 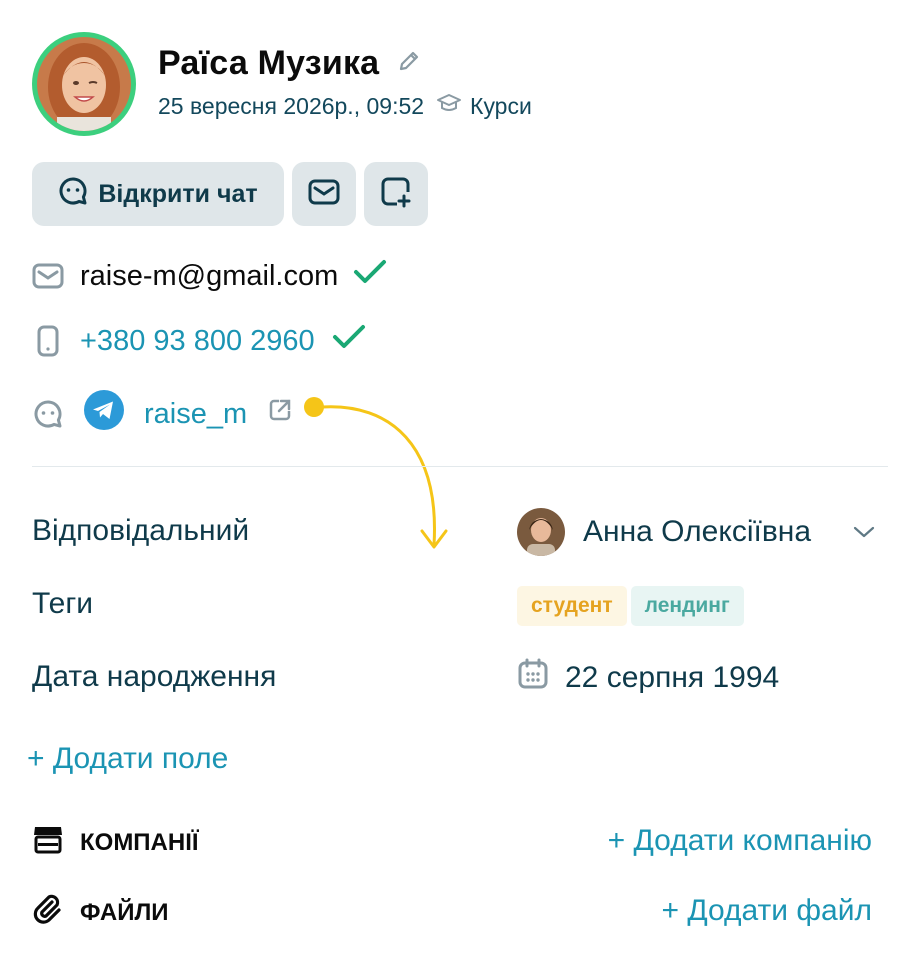 I want to click on telegram-username: raise_m, so click(x=195, y=414).